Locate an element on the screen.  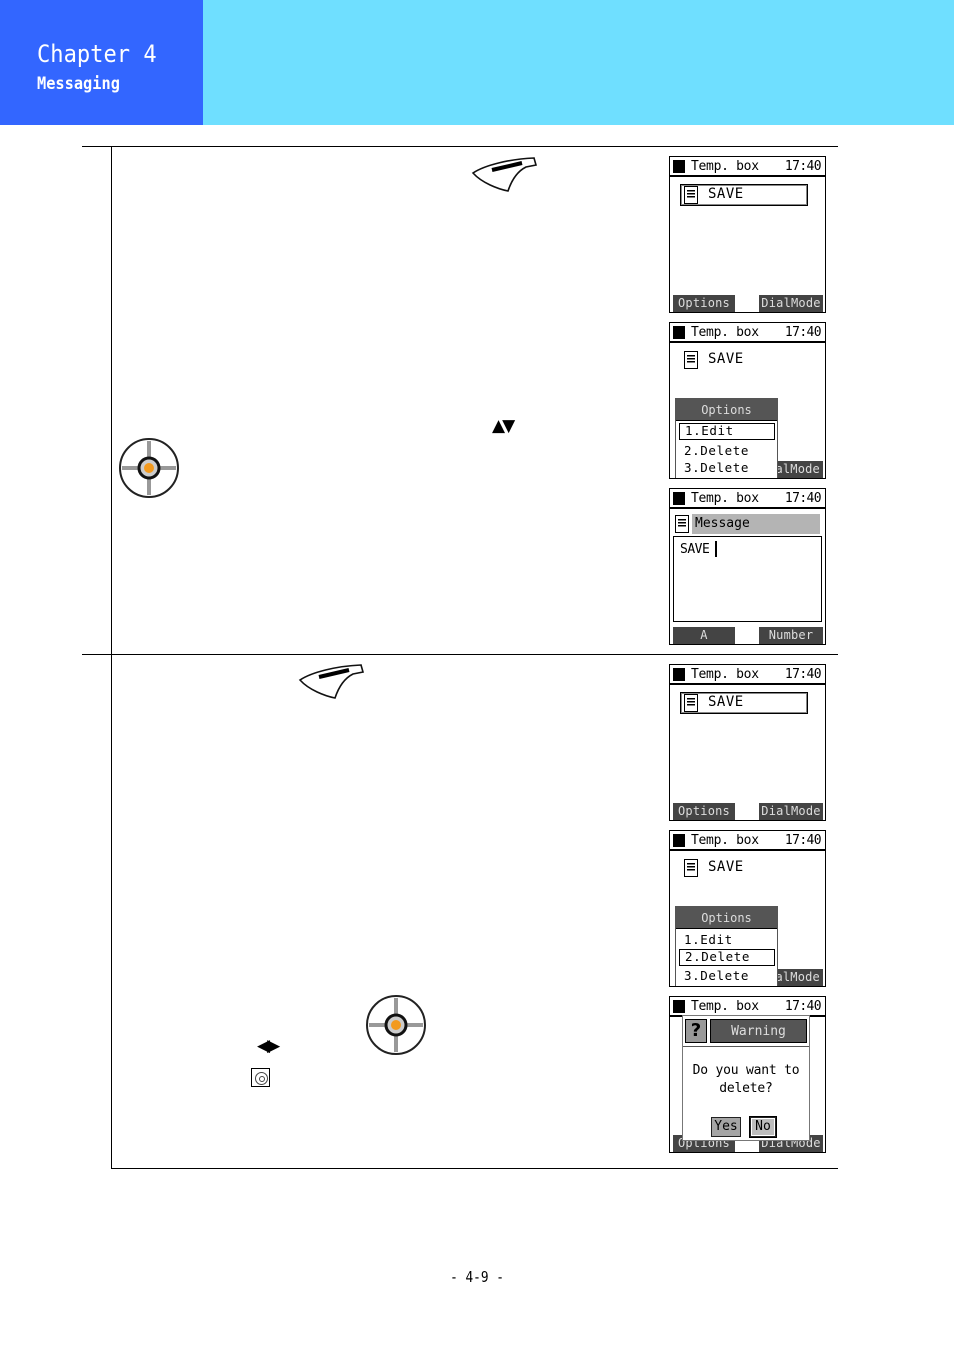
warning-message: Do you want to delete? is located at coordinates (746, 1080).